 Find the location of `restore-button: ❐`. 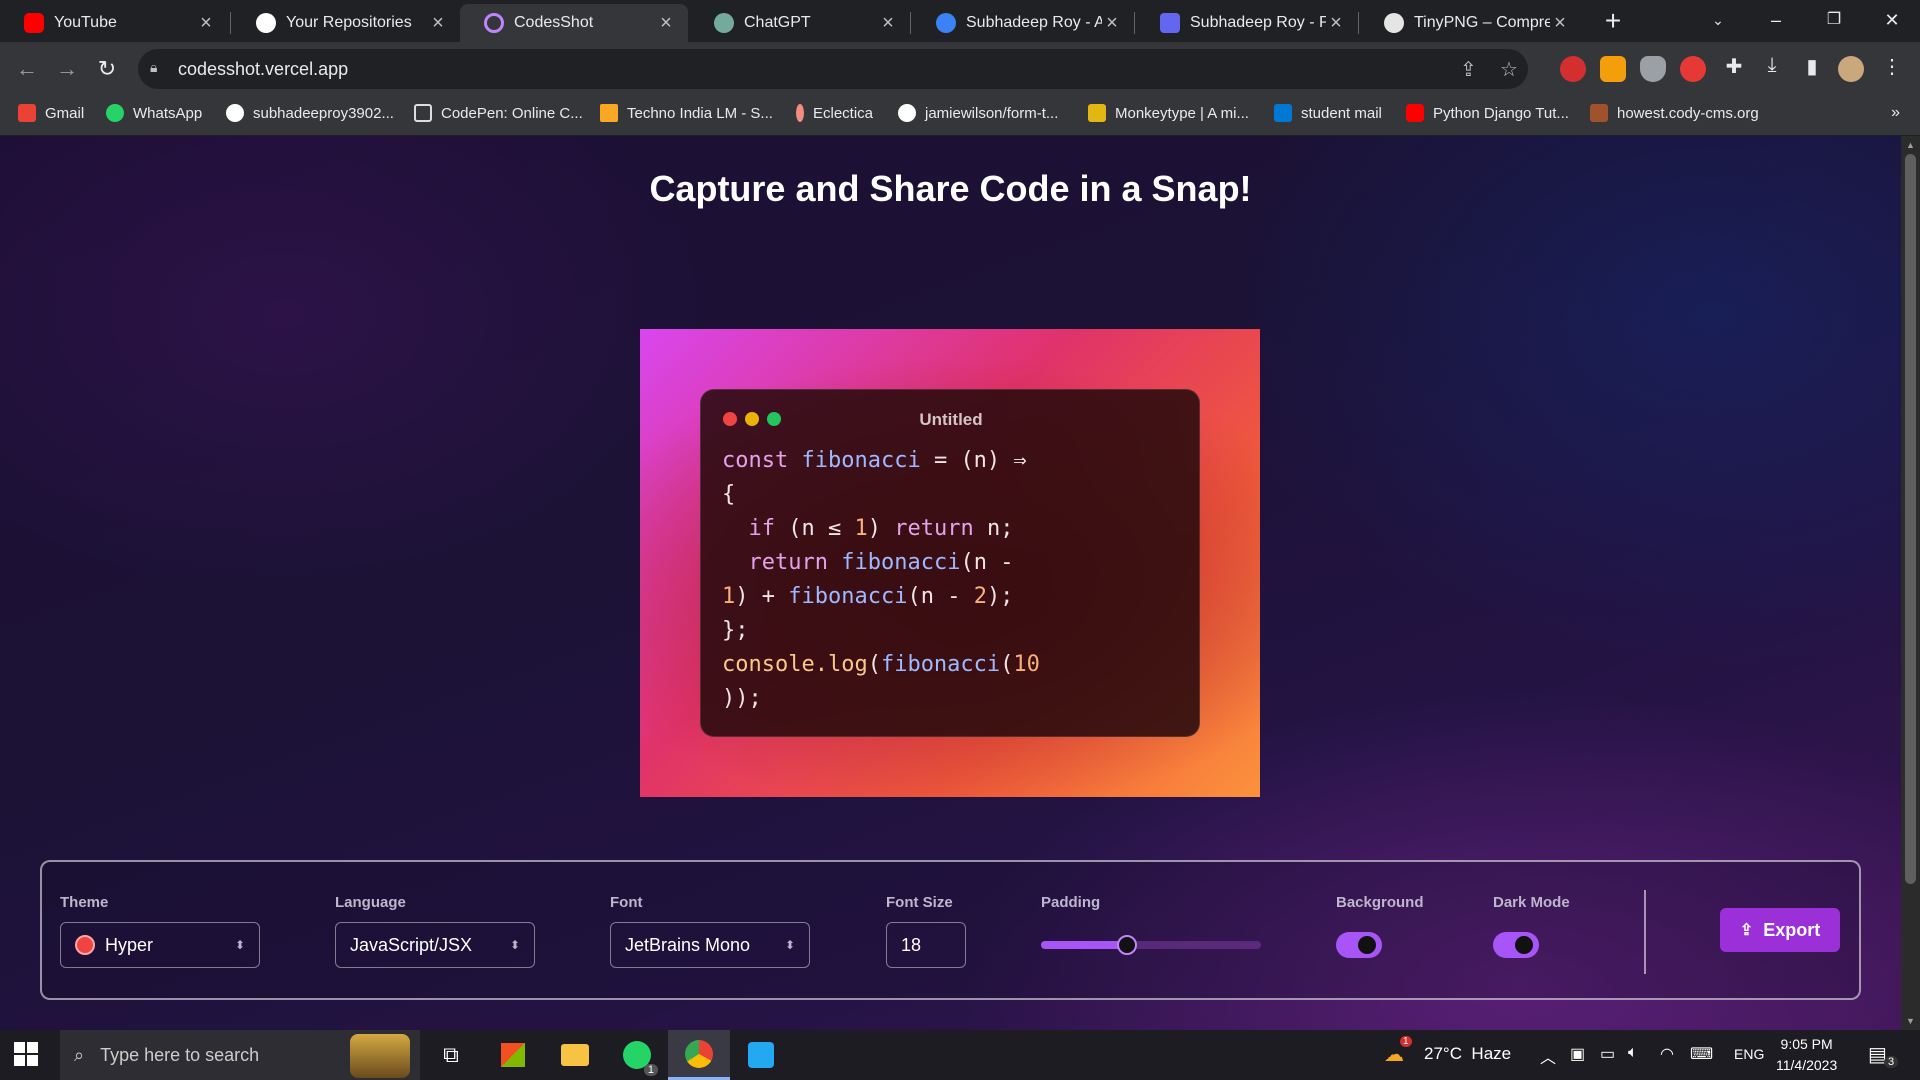

restore-button: ❐ is located at coordinates (1834, 20).